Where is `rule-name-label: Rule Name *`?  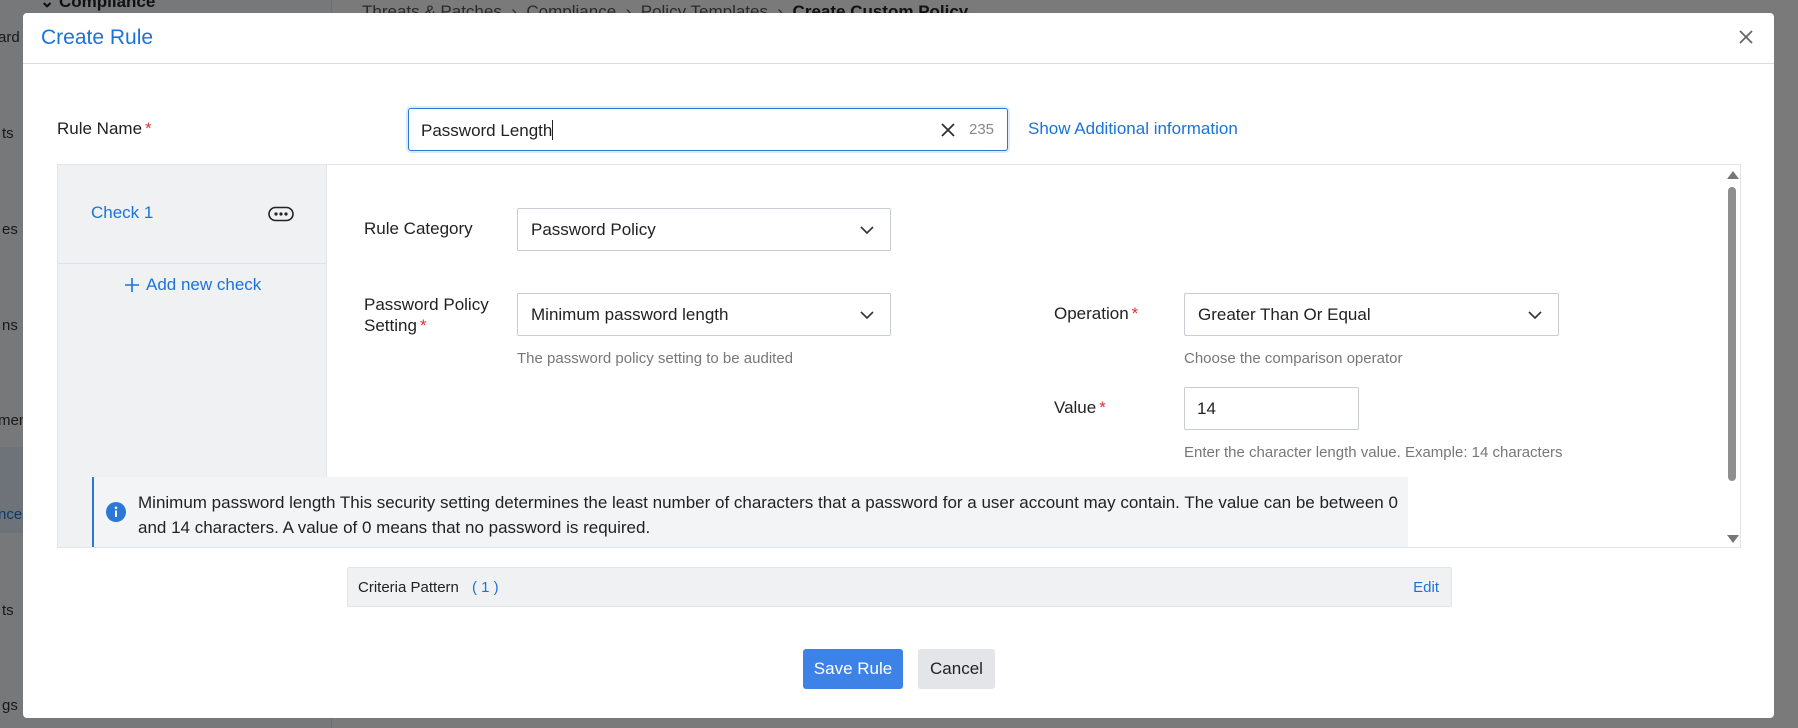
rule-name-label: Rule Name * is located at coordinates (104, 128).